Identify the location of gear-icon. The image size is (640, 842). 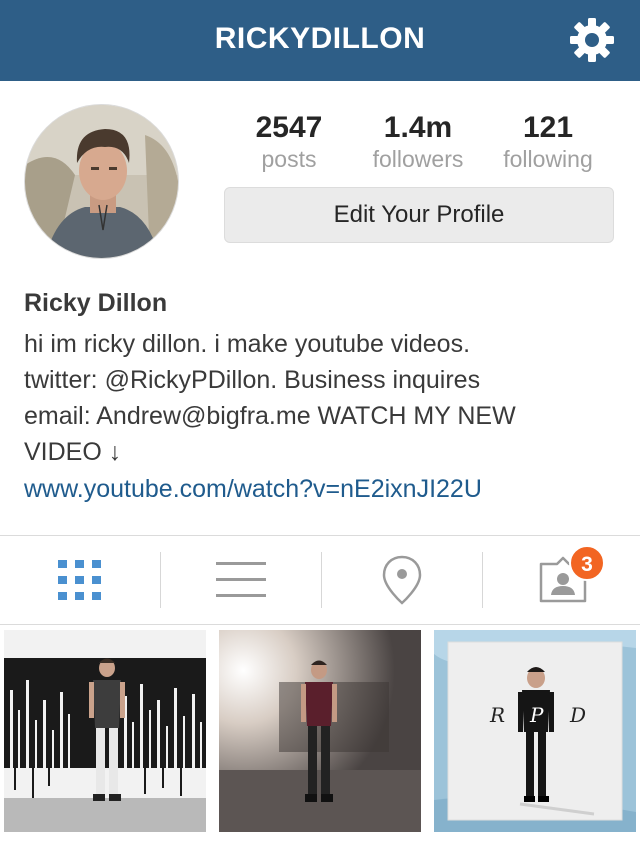
(592, 40).